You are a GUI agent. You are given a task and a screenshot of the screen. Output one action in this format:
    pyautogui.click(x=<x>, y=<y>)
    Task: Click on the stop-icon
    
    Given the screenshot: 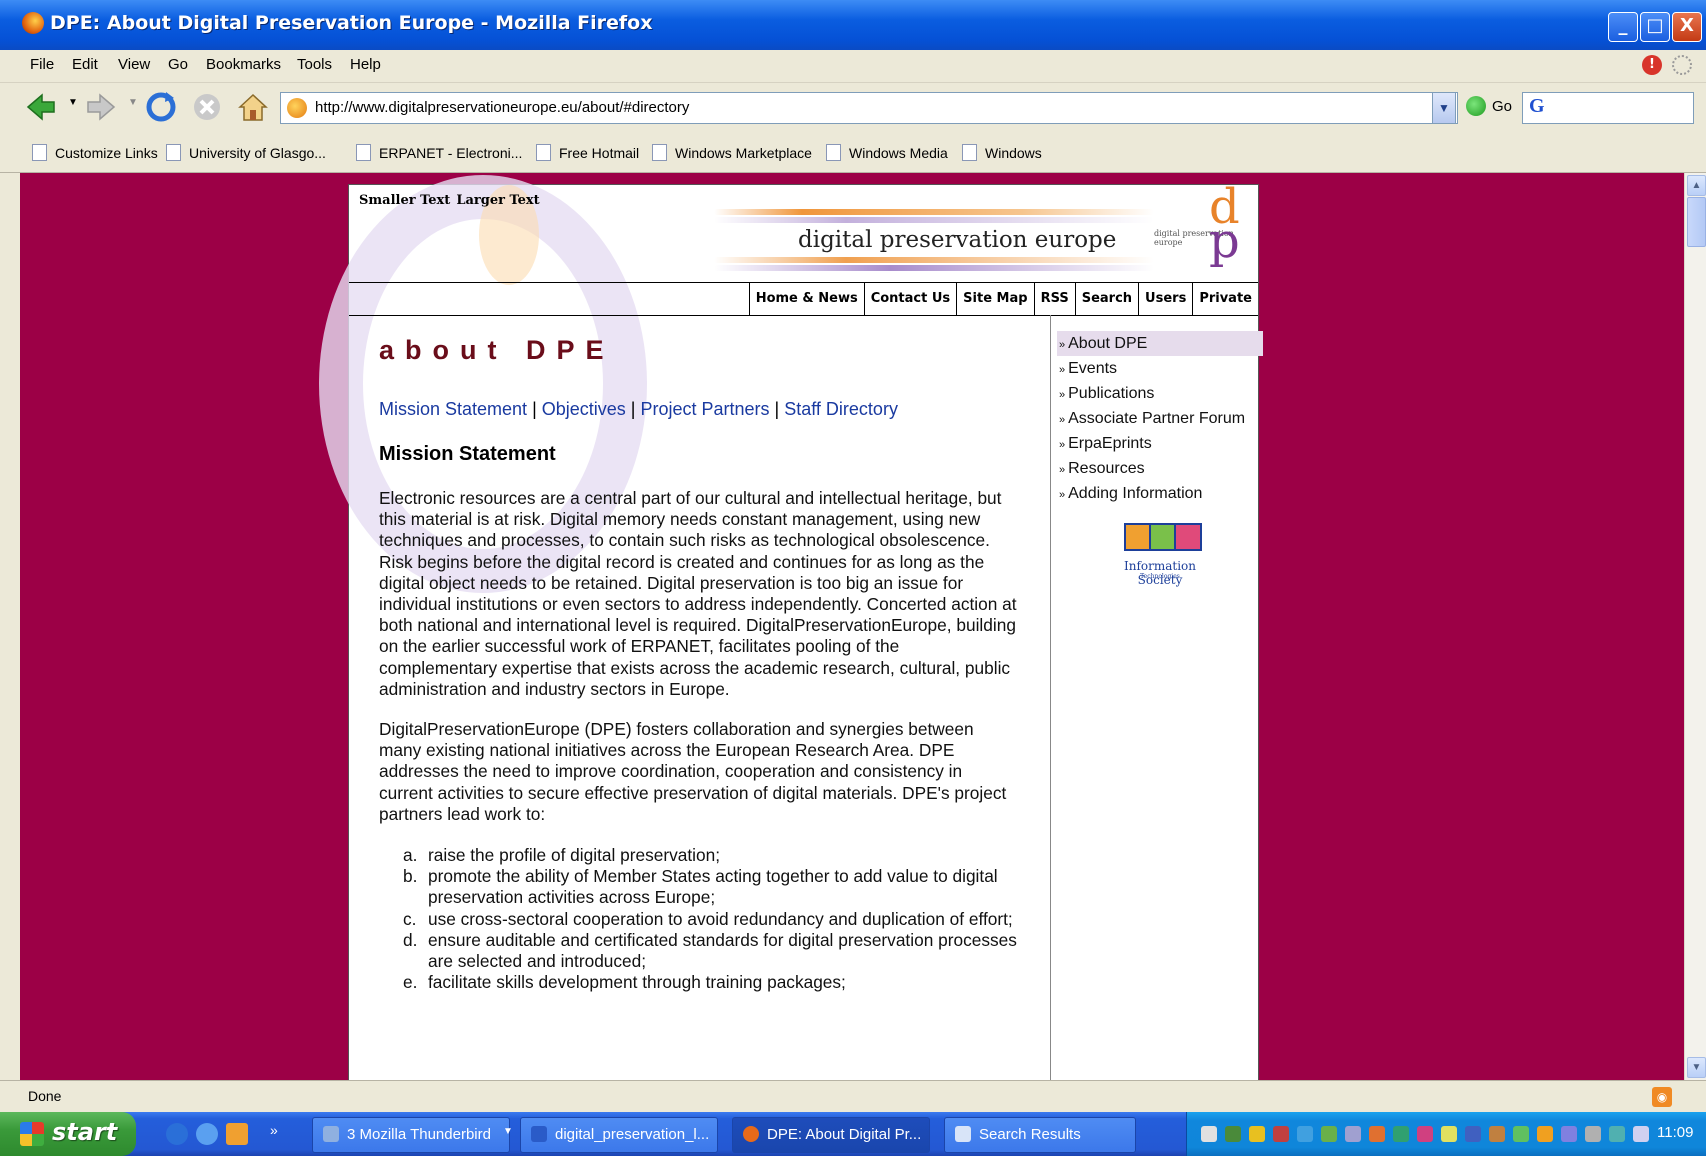 What is the action you would take?
    pyautogui.click(x=207, y=107)
    